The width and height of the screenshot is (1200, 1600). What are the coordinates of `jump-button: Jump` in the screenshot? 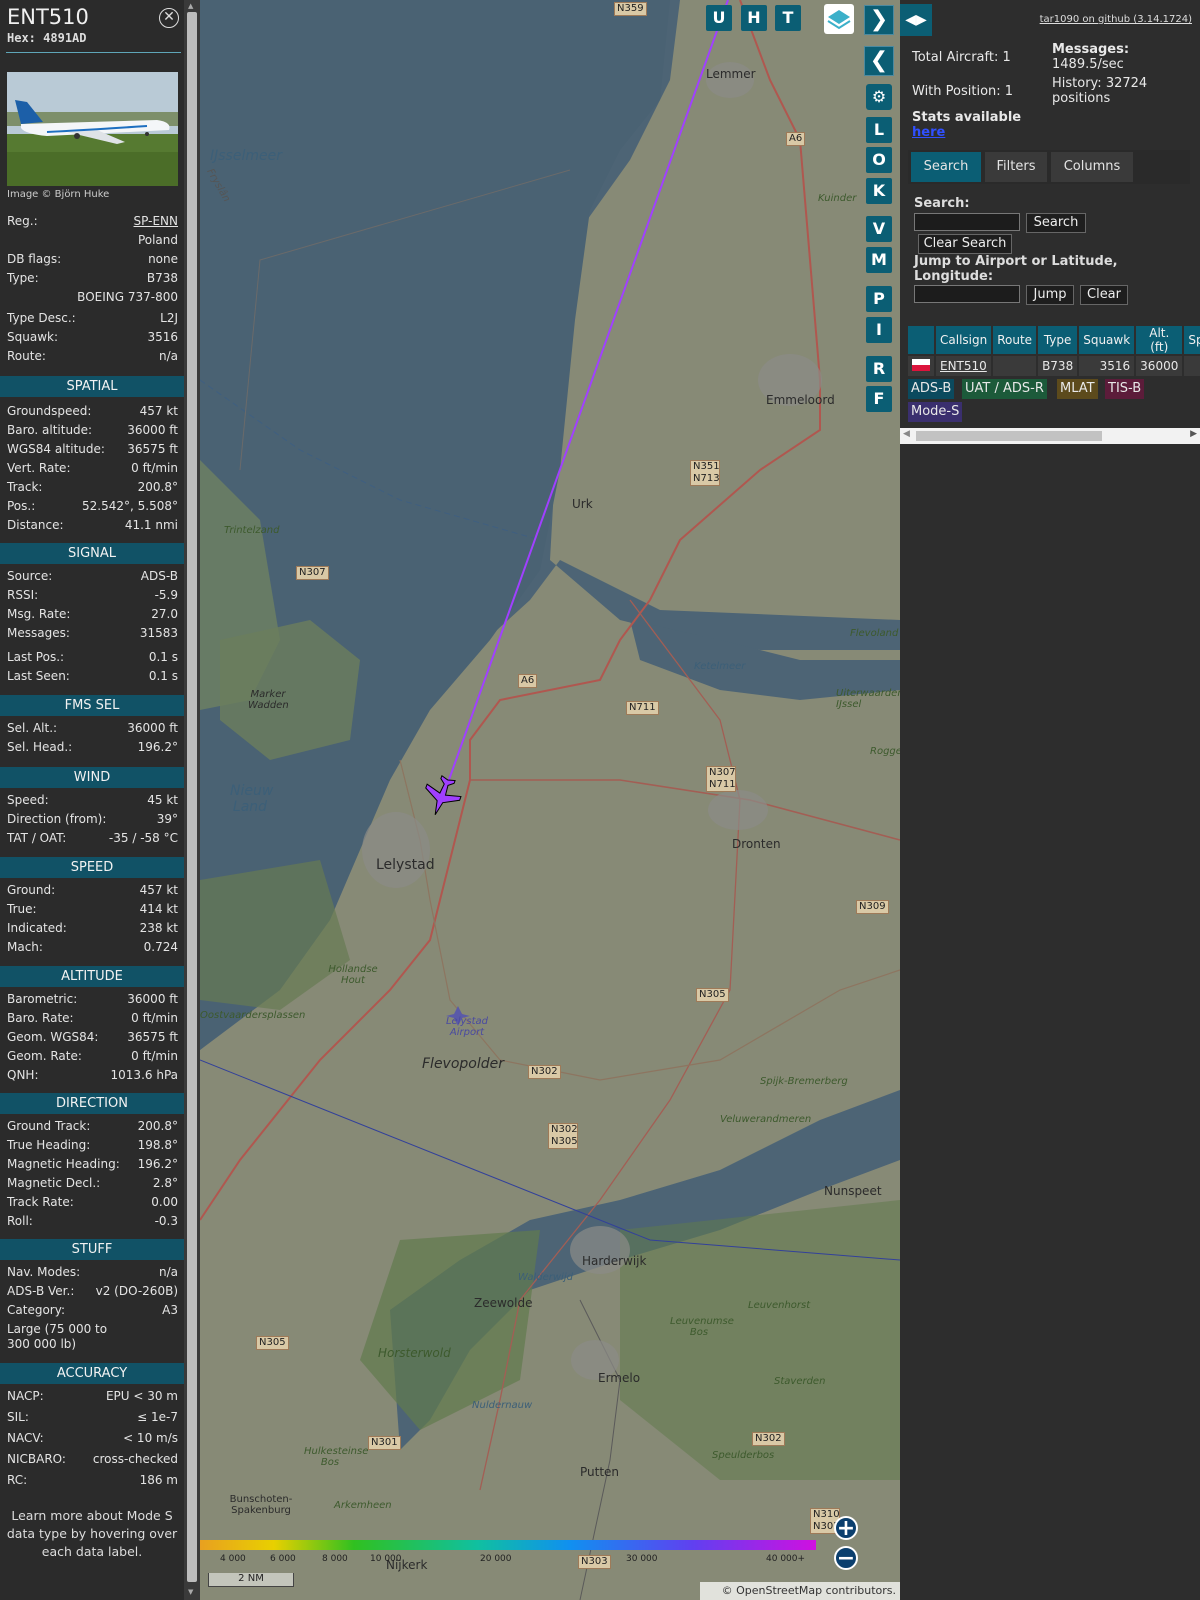 It's located at (1050, 295).